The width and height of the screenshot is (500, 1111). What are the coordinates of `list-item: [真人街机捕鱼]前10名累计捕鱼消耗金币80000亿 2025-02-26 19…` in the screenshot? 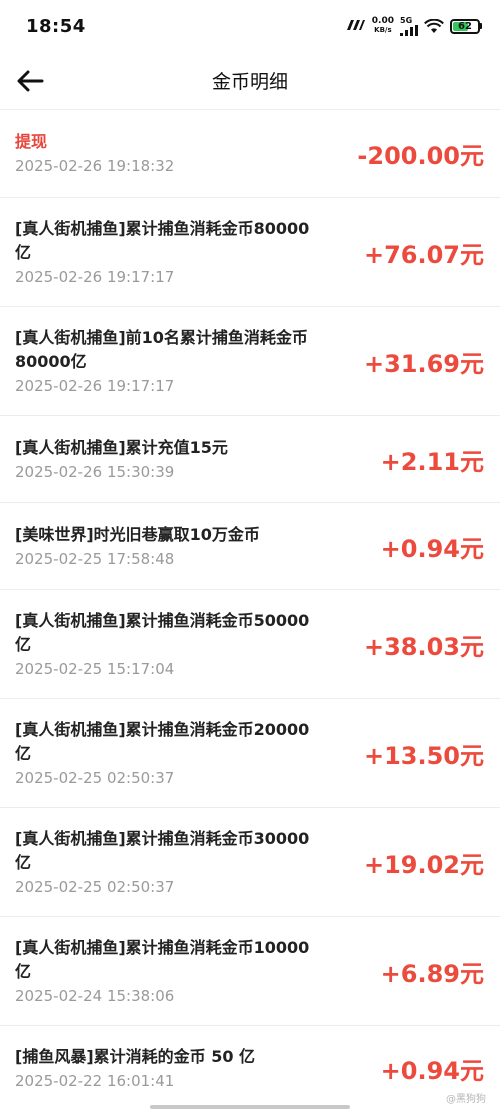 It's located at (250, 361).